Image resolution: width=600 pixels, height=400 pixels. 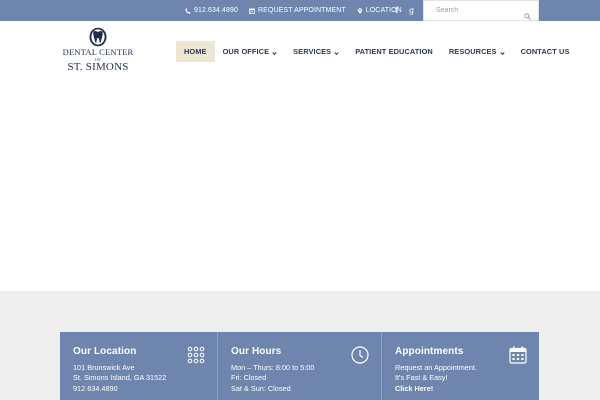 What do you see at coordinates (104, 367) in the screenshot?
I see `address-line-1: 101 Brunswick Ave` at bounding box center [104, 367].